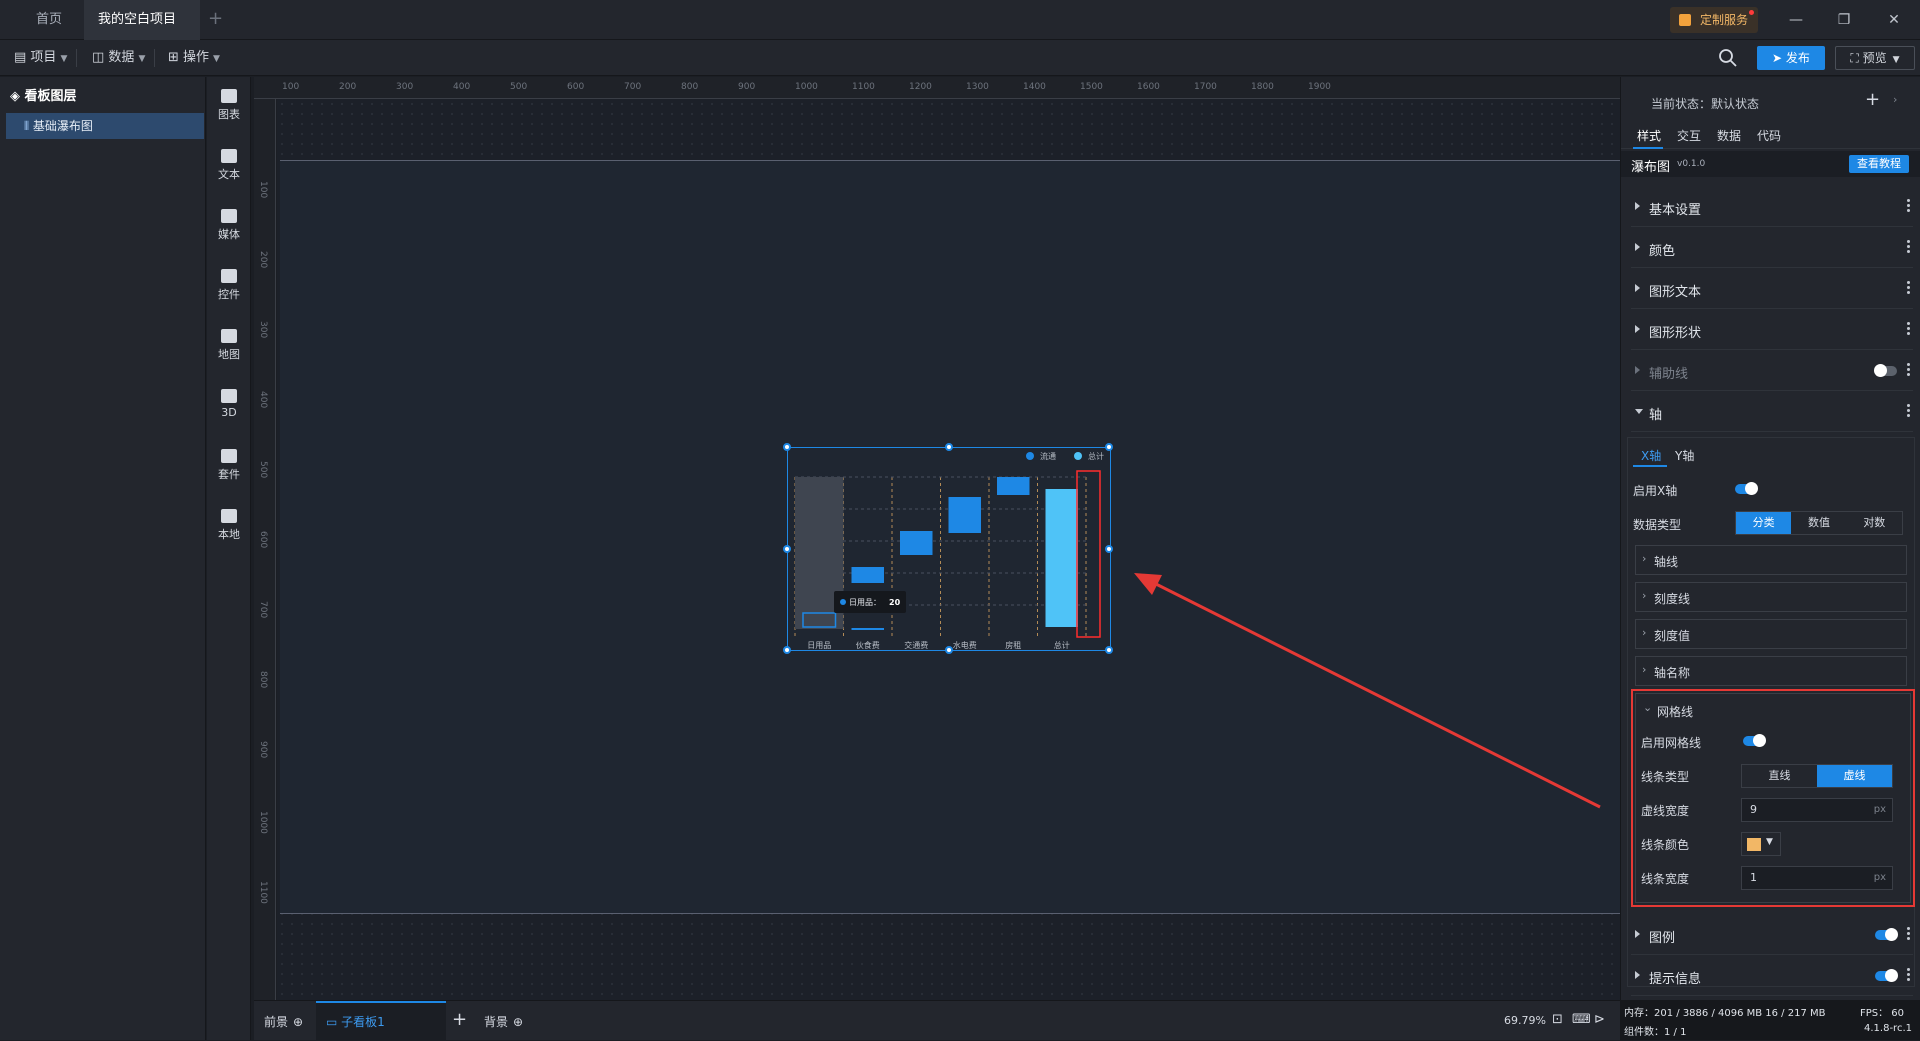 This screenshot has height=1041, width=1920. I want to click on section-shape-label: 图形形状, so click(1675, 333).